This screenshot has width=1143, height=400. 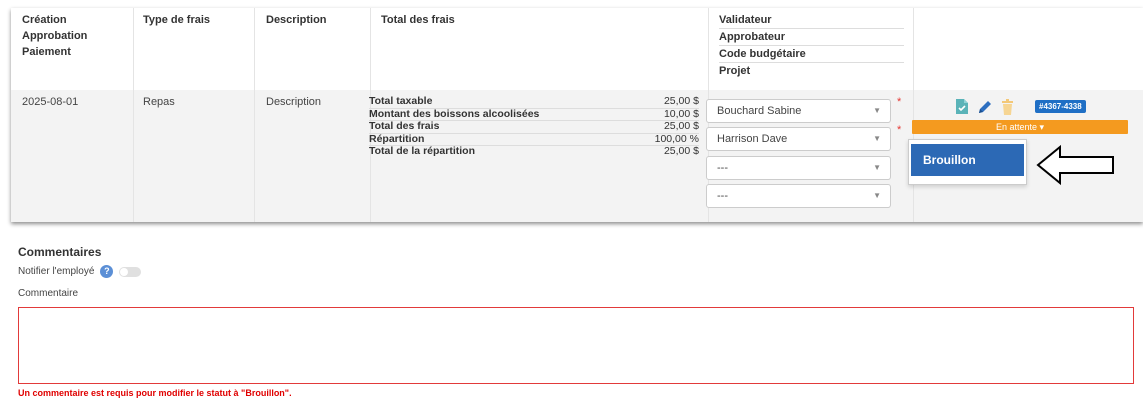 I want to click on totals-label: Total taxable, so click(x=401, y=101).